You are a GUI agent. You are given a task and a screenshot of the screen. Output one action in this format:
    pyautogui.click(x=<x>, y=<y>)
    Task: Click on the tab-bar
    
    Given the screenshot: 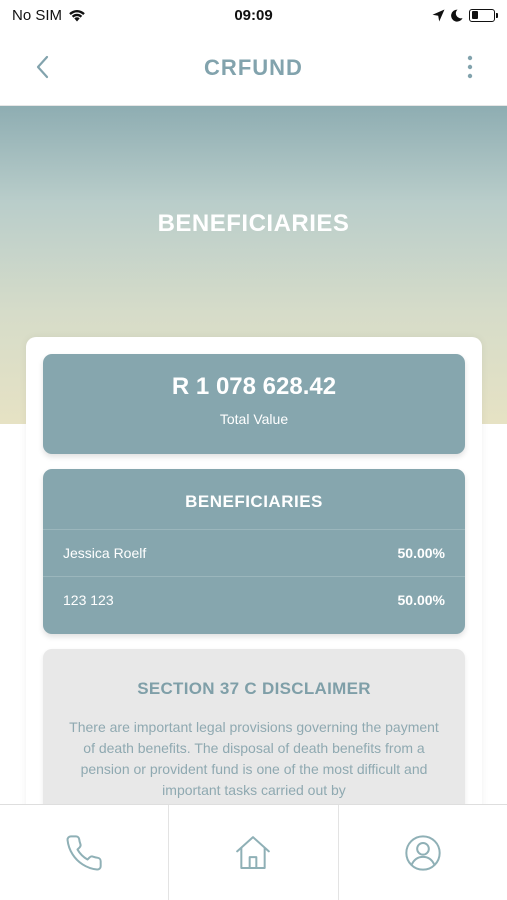 What is the action you would take?
    pyautogui.click(x=253, y=852)
    